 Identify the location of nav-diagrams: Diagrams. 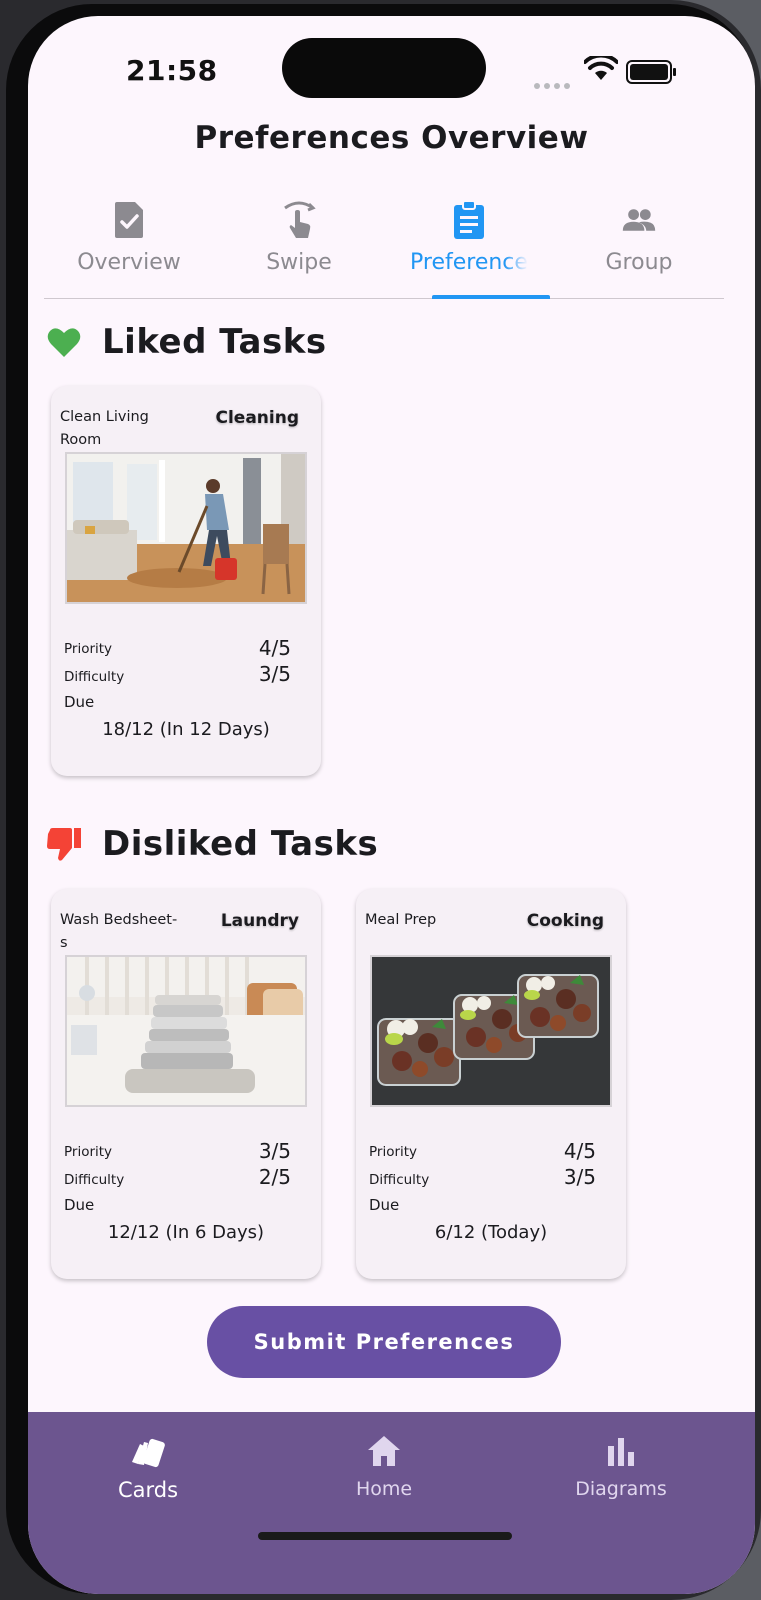
(621, 1466).